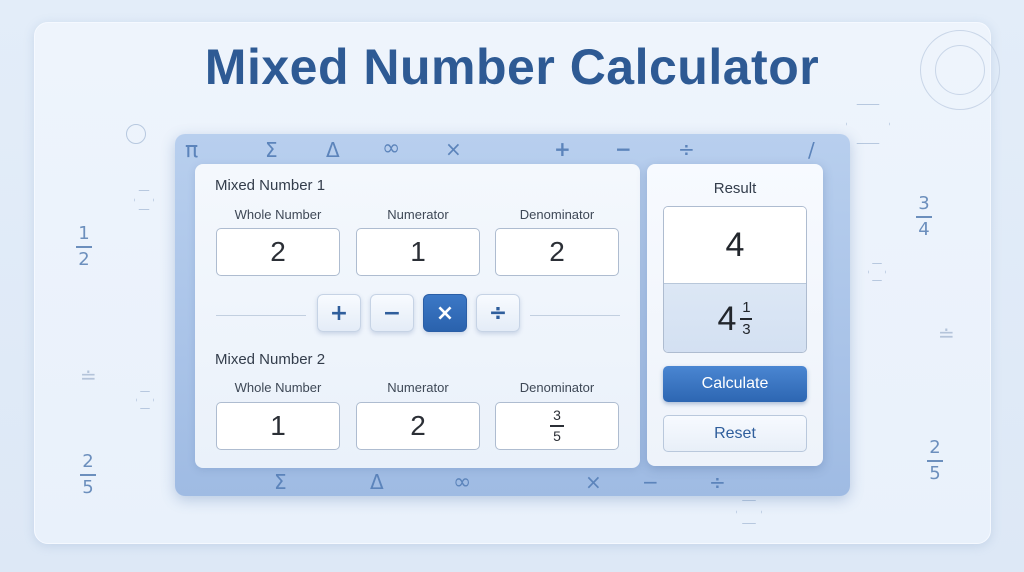  I want to click on subtract-button: −, so click(392, 313).